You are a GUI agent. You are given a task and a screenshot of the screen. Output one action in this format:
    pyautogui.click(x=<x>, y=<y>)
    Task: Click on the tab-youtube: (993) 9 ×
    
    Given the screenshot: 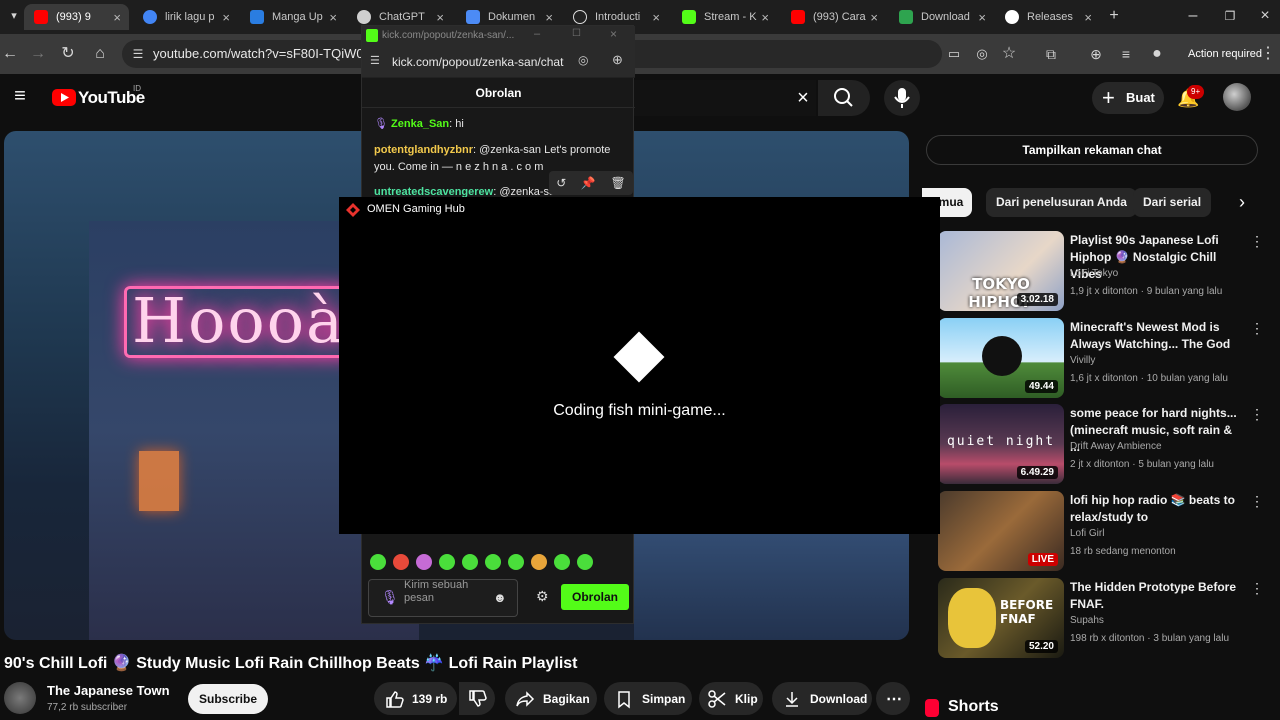 What is the action you would take?
    pyautogui.click(x=76, y=17)
    